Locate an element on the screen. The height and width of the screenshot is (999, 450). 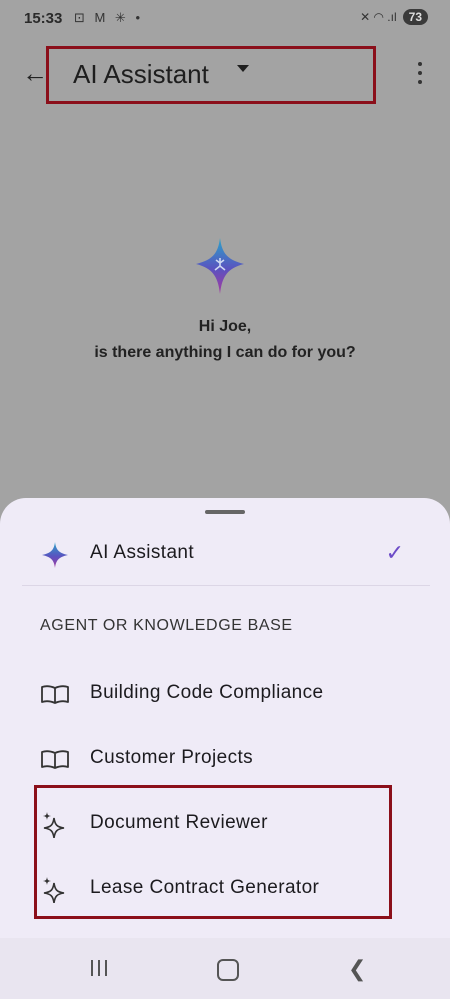
assistant-selector: AI Assistant is located at coordinates (211, 75).